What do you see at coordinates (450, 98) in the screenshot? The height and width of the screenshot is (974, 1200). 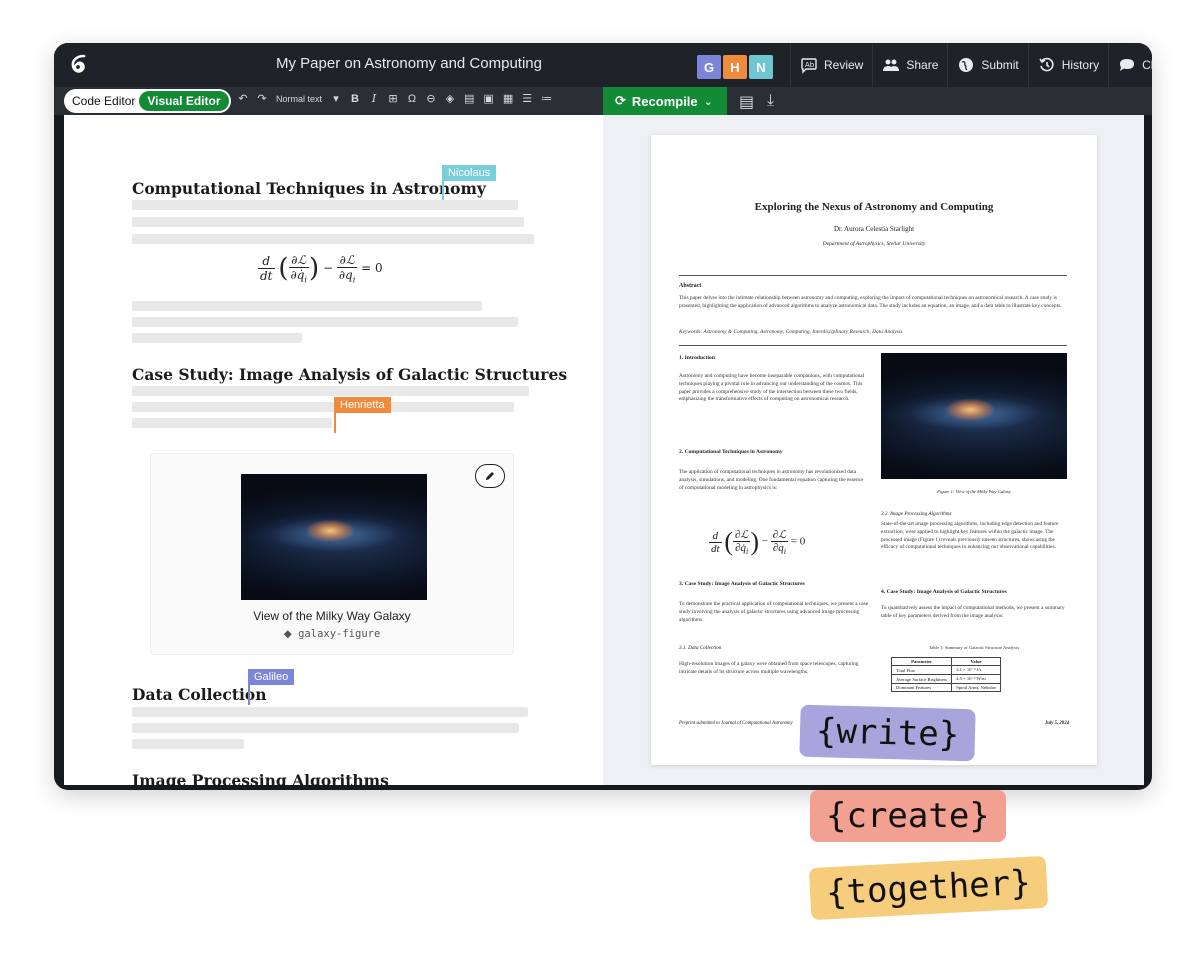 I see `tag-icon: ◈` at bounding box center [450, 98].